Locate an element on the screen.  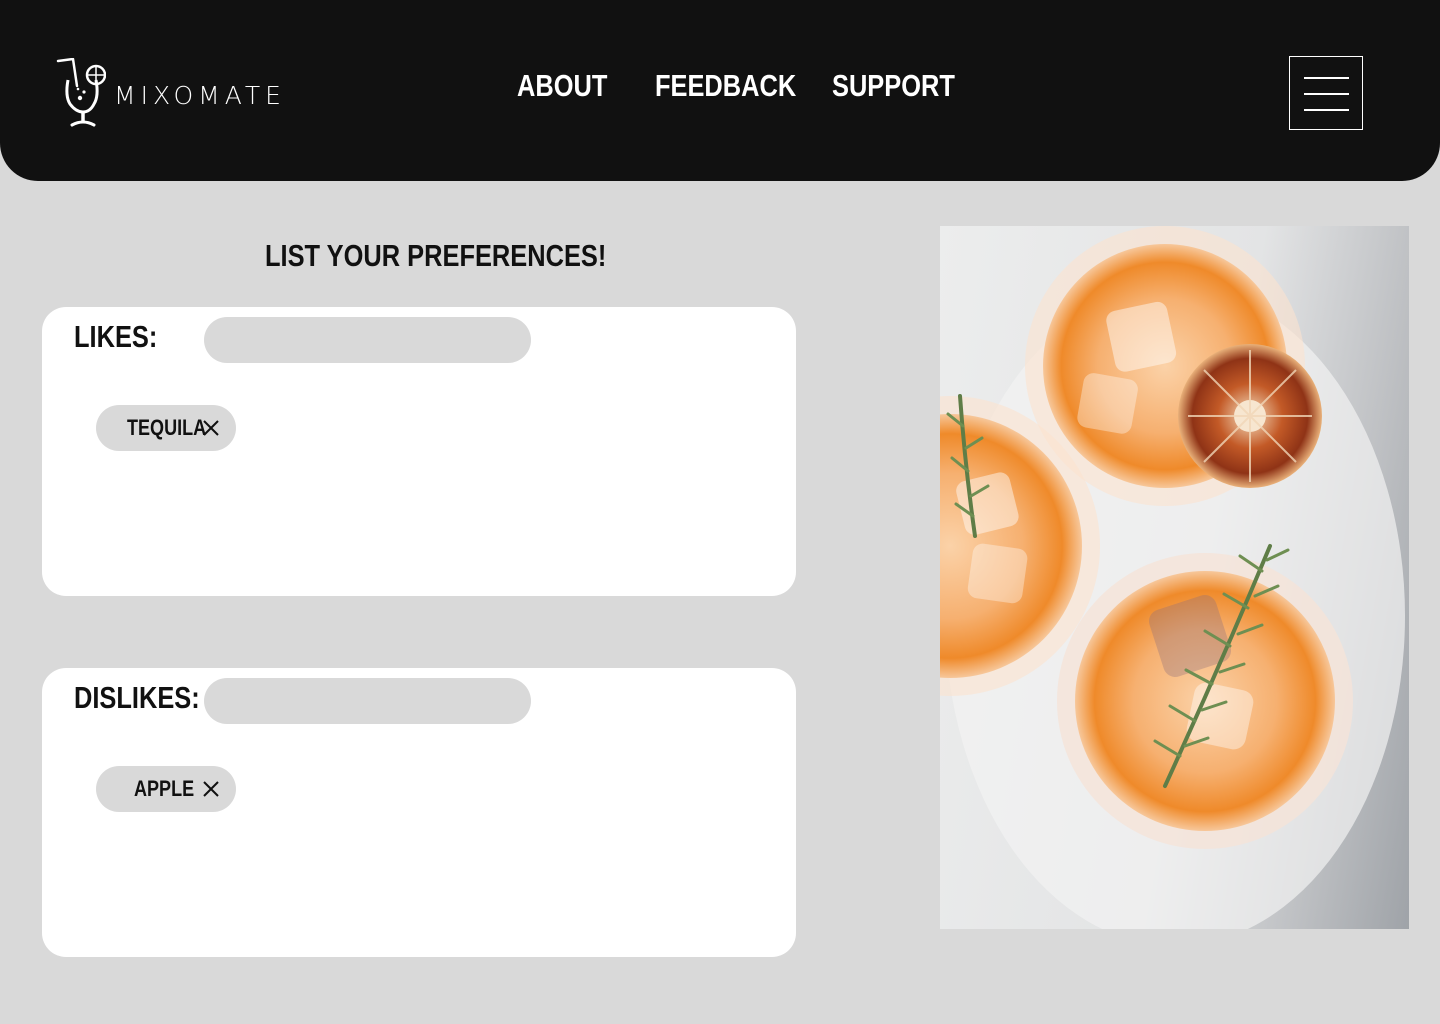
tag-label: APPLE is located at coordinates (164, 788).